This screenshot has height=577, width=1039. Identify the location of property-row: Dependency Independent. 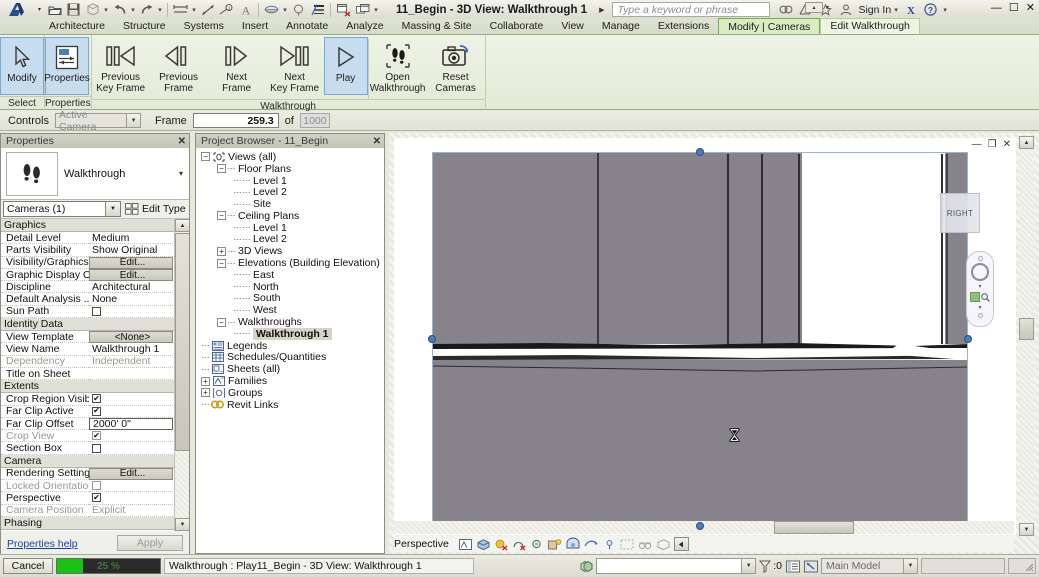
(95, 362).